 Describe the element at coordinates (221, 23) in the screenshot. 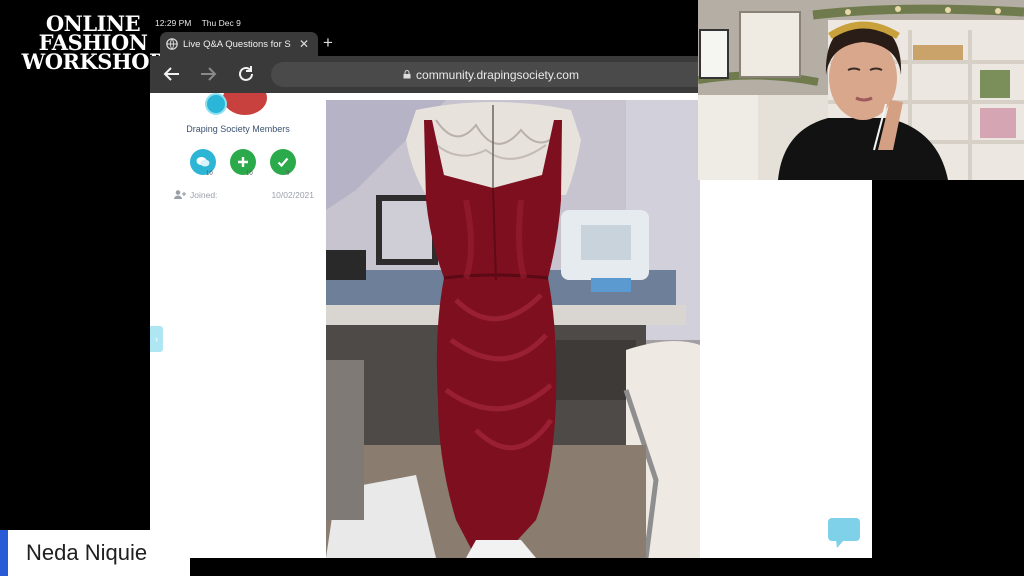

I see `status-date: Thu Dec 9` at that location.